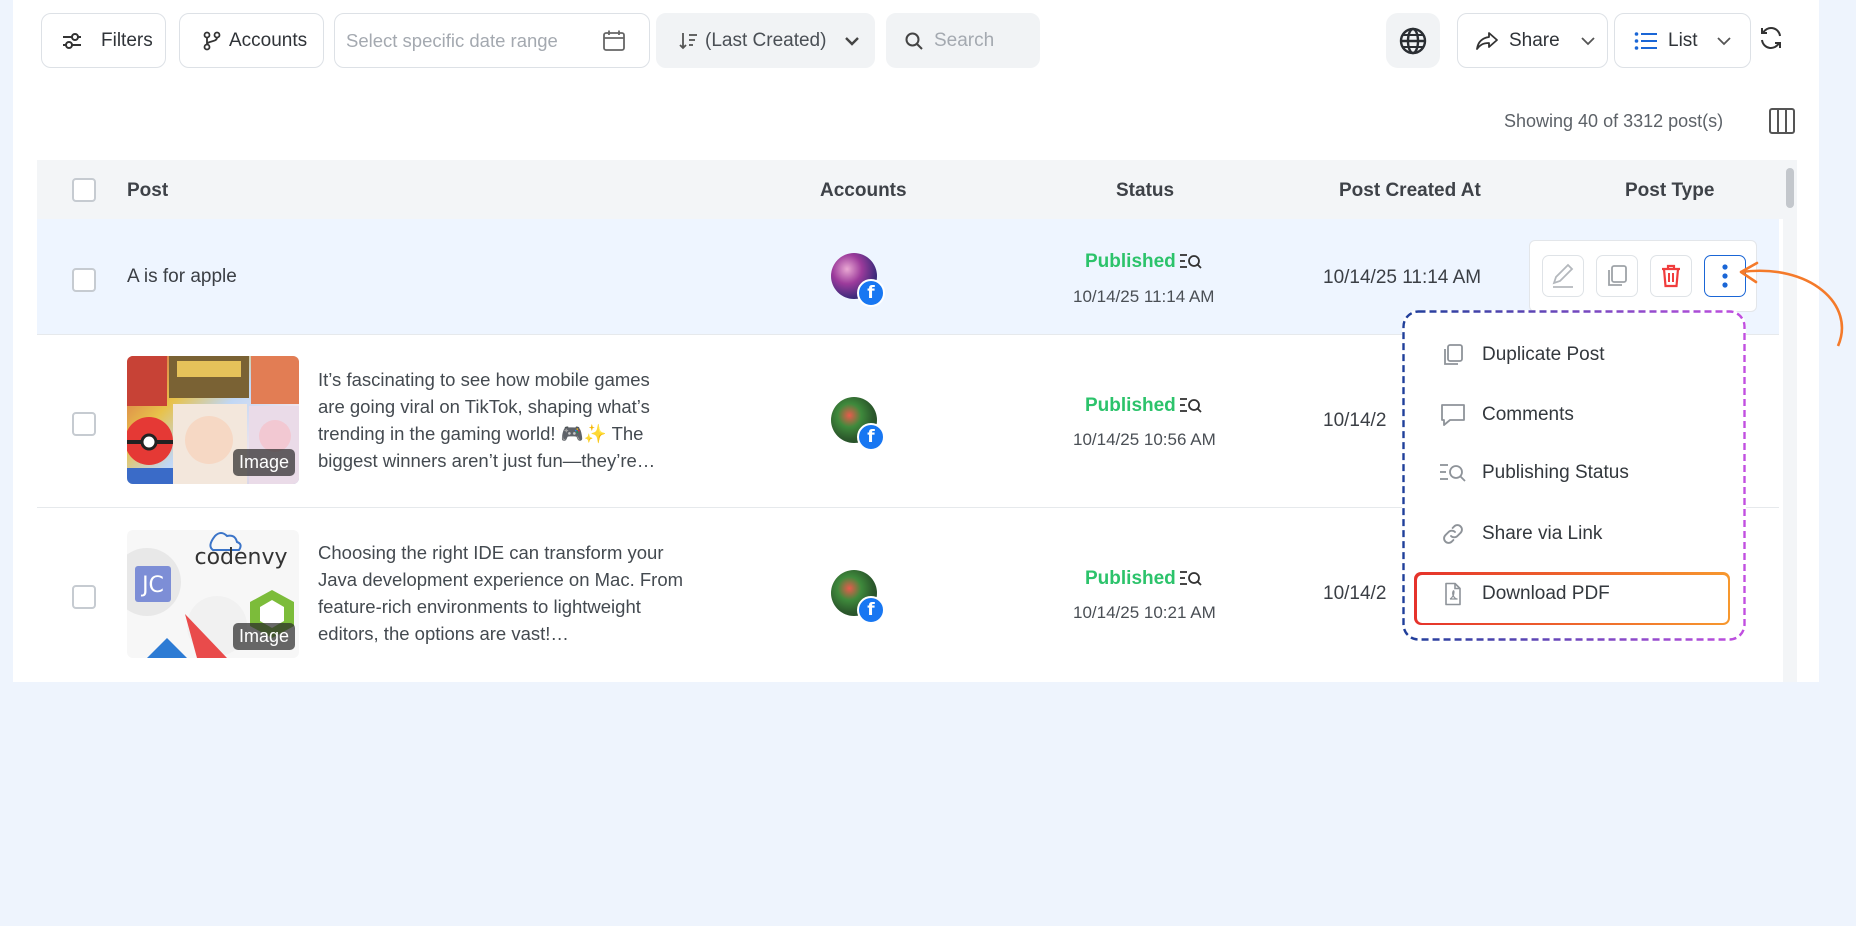 The height and width of the screenshot is (926, 1856). What do you see at coordinates (1614, 121) in the screenshot?
I see `posts-count-summary: Showing 40 of 3312 post(s)` at bounding box center [1614, 121].